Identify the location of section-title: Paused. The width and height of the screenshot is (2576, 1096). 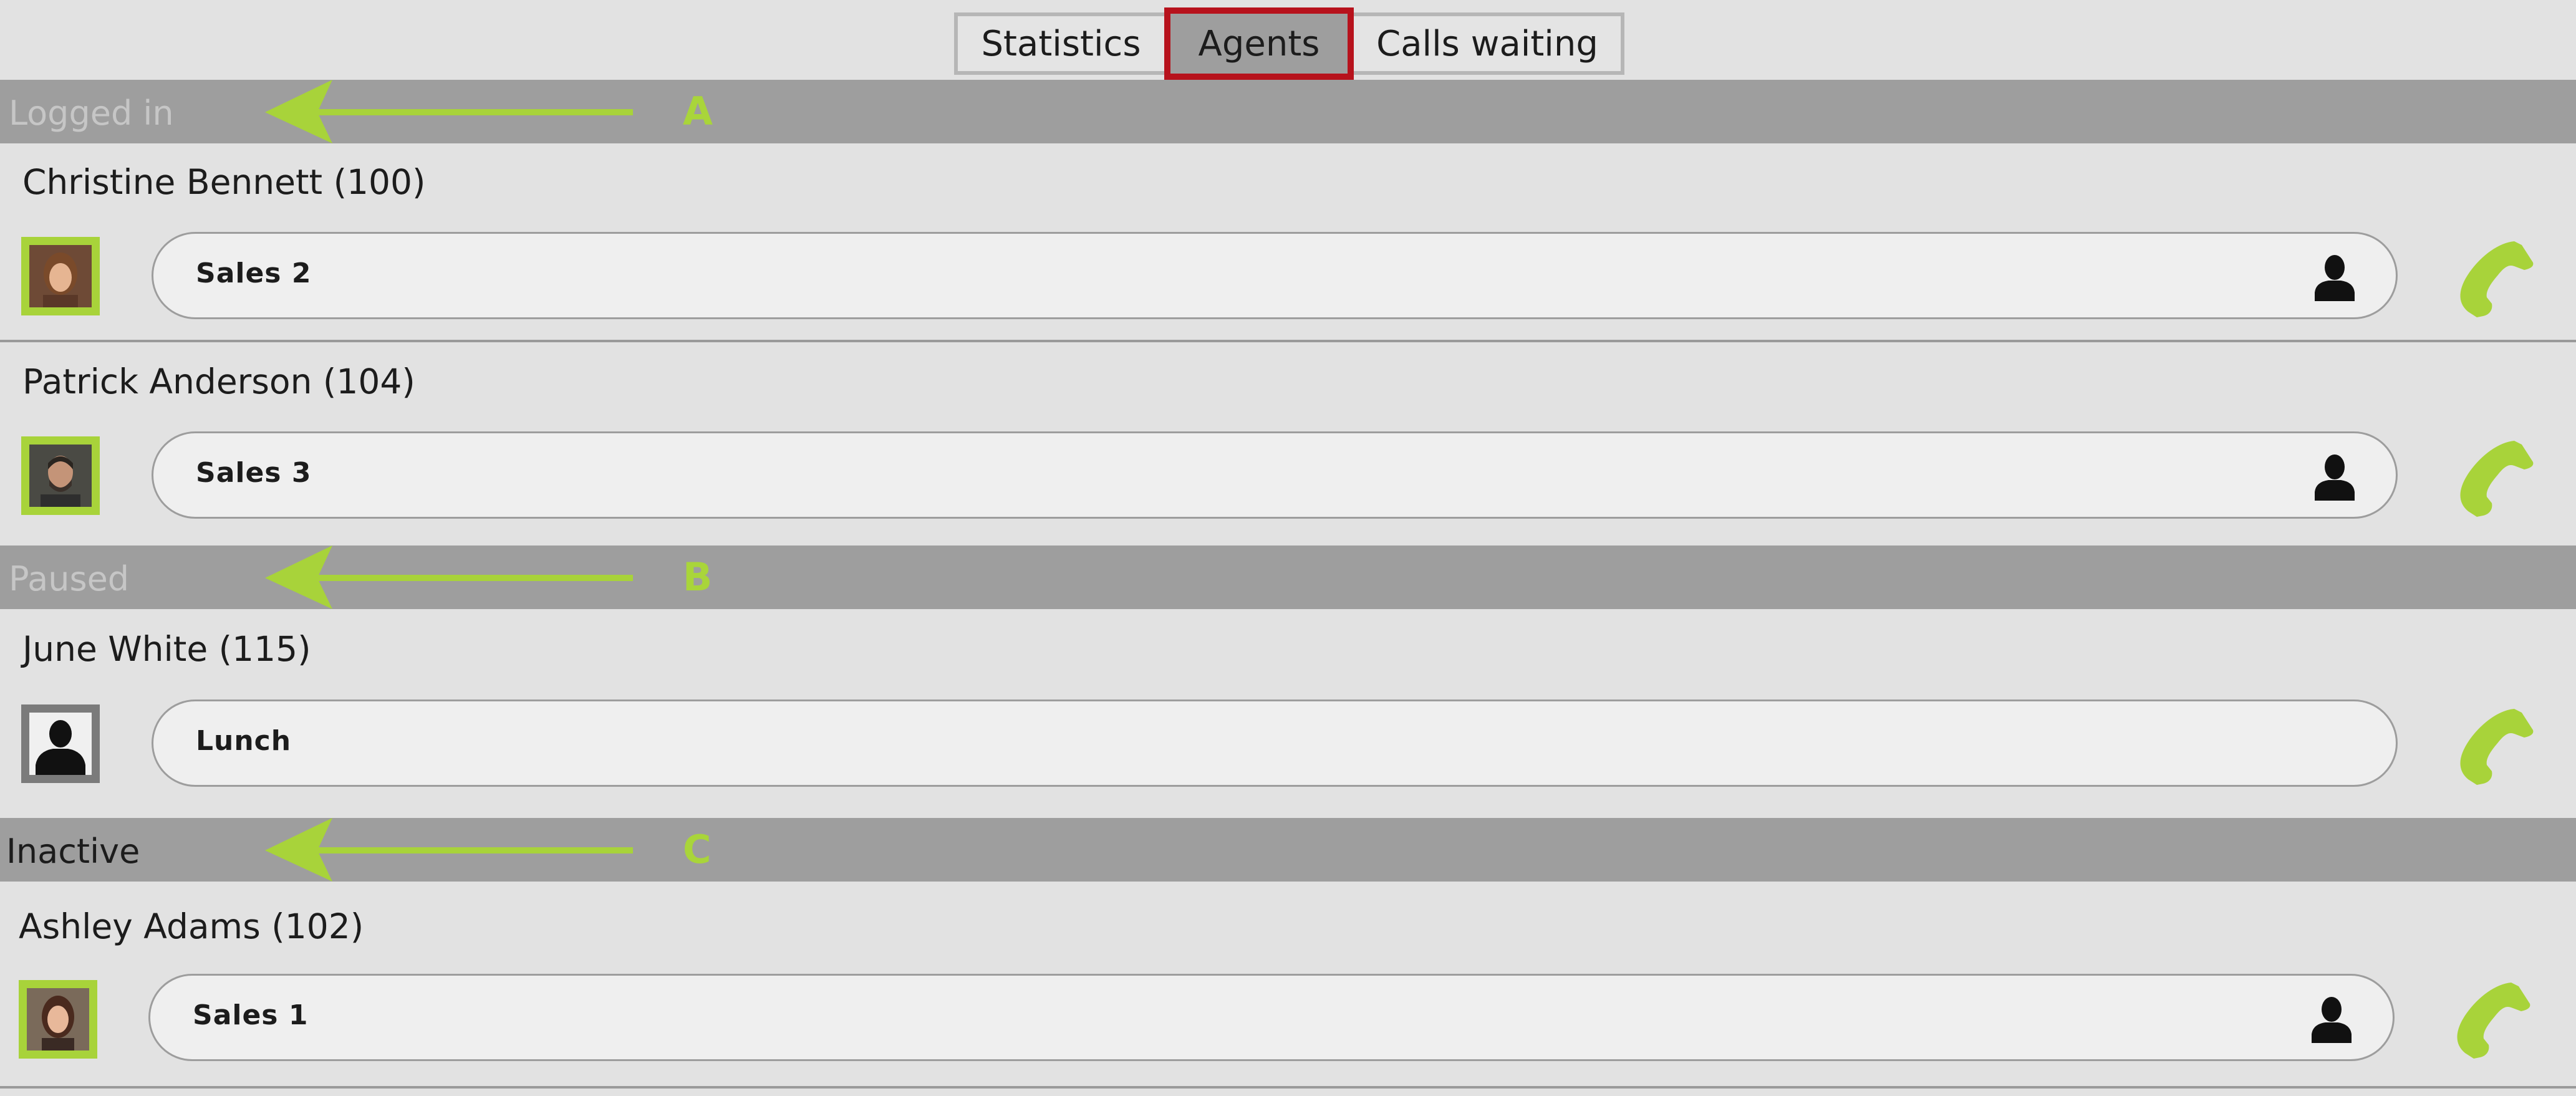
(69, 578).